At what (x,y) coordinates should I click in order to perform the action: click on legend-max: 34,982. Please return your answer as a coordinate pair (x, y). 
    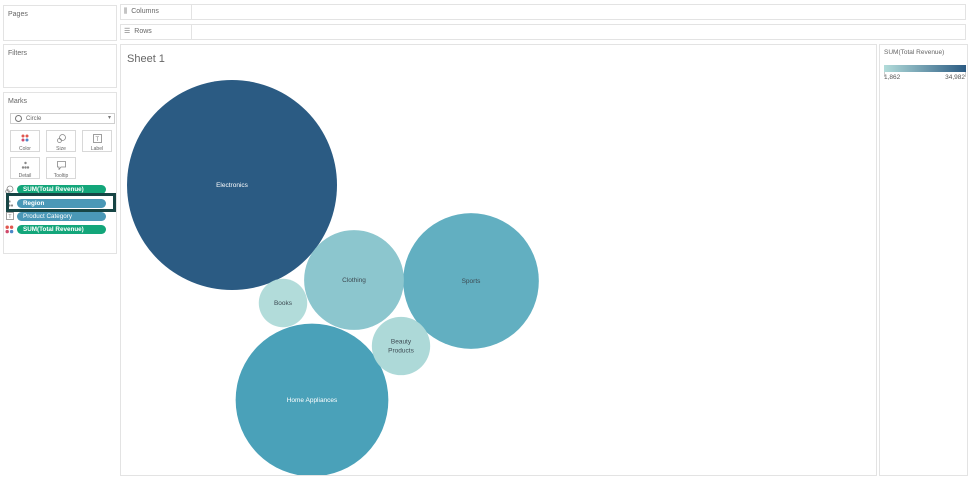
    Looking at the image, I should click on (955, 77).